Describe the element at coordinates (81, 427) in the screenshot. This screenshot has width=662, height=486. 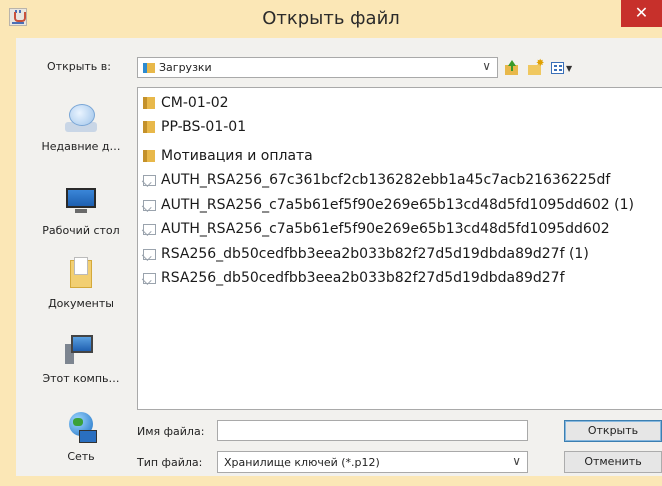
I see `network-icon` at that location.